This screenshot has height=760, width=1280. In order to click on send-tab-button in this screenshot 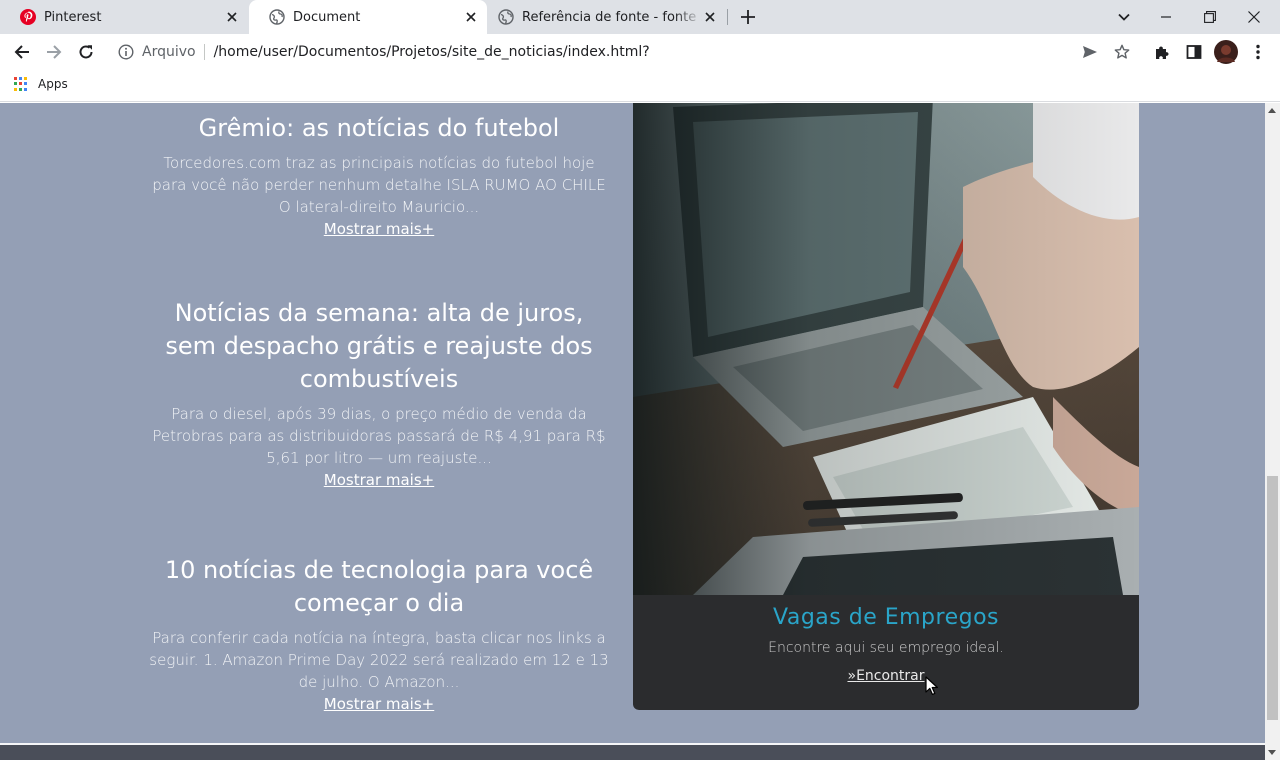, I will do `click(1090, 52)`.